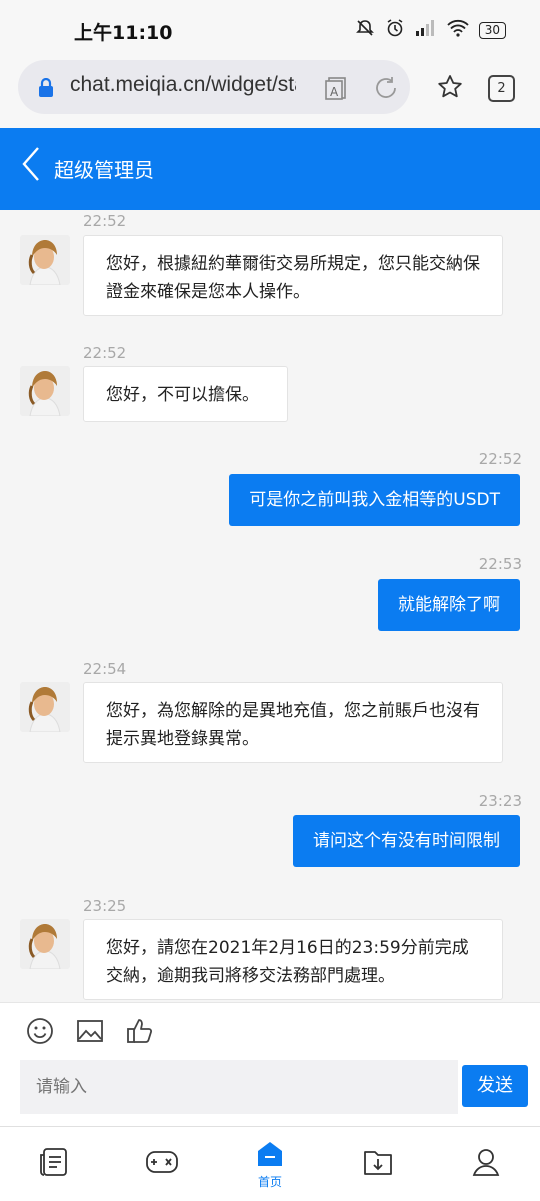 The image size is (540, 1201). What do you see at coordinates (395, 30) in the screenshot?
I see `alarm-icon` at bounding box center [395, 30].